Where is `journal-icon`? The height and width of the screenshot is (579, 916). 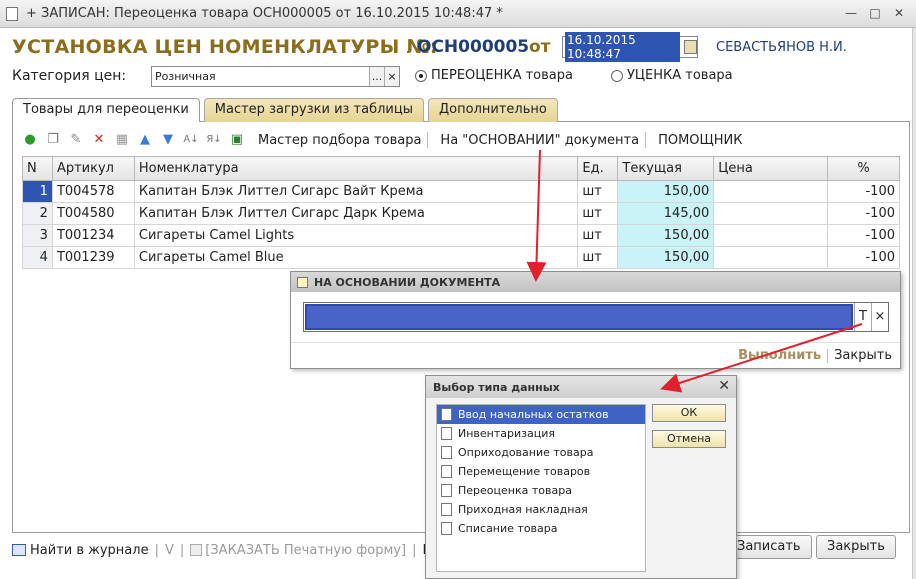 journal-icon is located at coordinates (19, 550).